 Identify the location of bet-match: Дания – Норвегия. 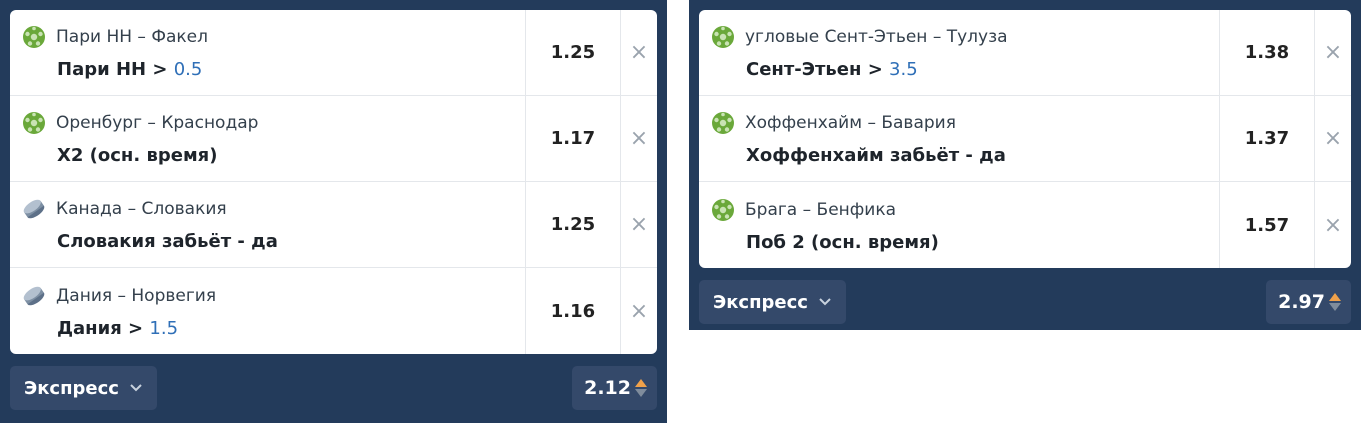
(273, 296).